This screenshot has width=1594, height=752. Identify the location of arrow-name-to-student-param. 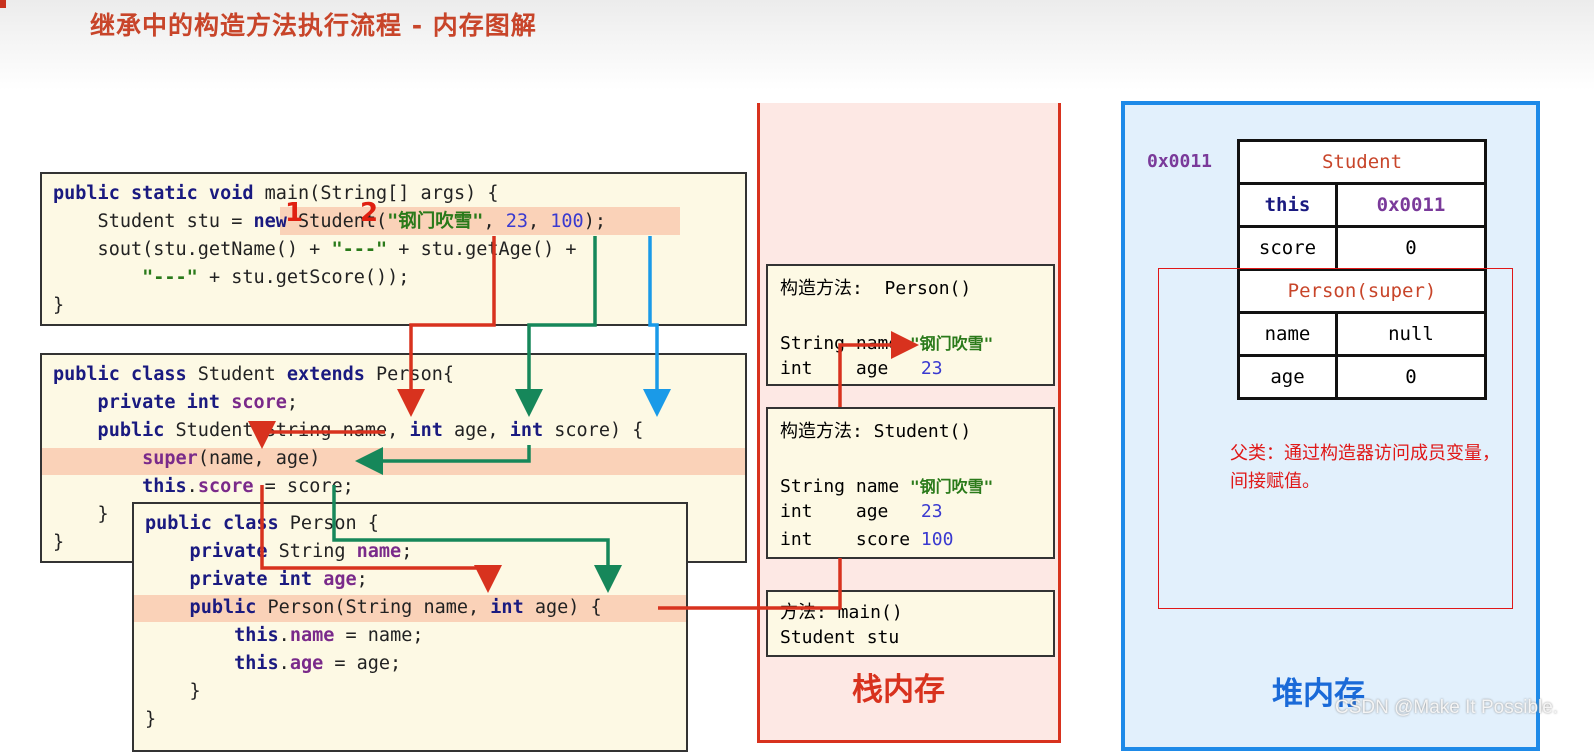
(446, 326).